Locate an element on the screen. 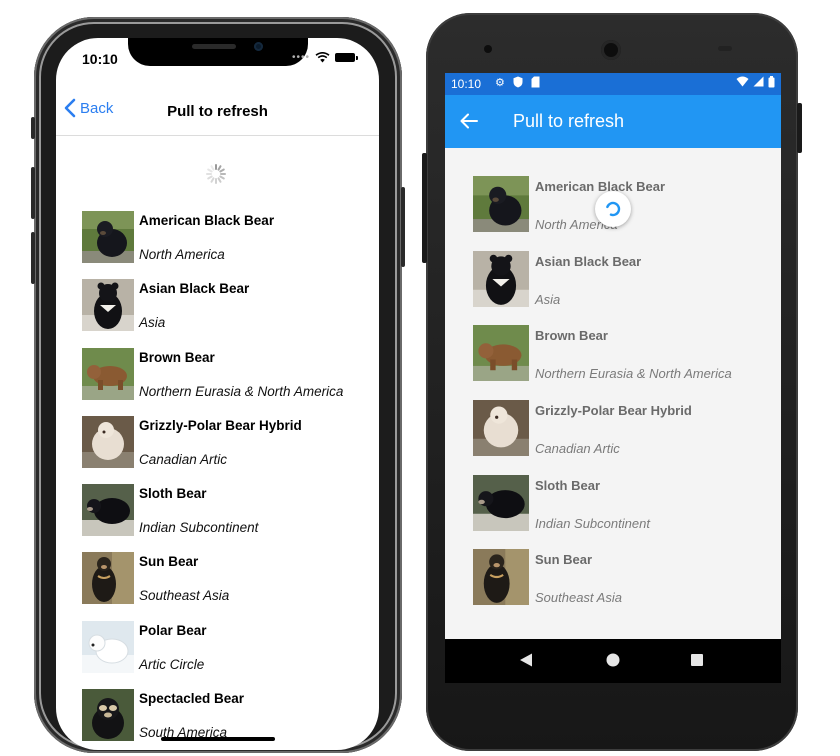 Image resolution: width=840 pixels, height=756 pixels. ios-navigation-bar: Back Pull to refresh is located at coordinates (217, 109).